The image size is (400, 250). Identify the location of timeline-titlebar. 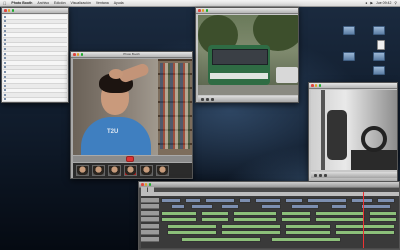
(269, 185).